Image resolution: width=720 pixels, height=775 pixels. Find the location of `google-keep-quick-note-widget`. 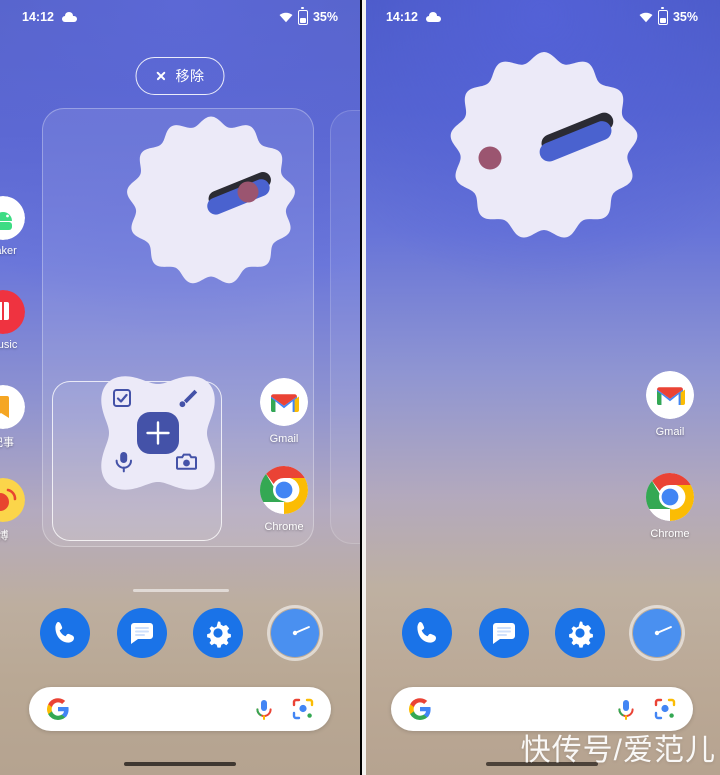

google-keep-quick-note-widget is located at coordinates (158, 433).